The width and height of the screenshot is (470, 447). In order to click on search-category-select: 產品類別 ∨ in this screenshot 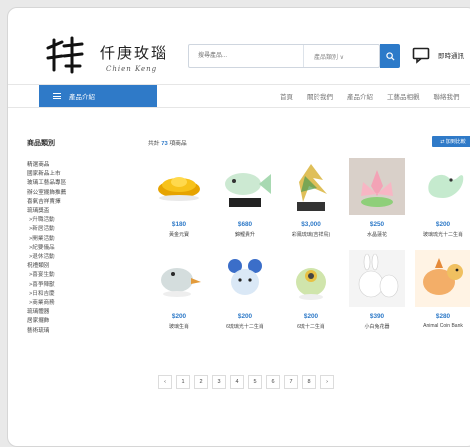, I will do `click(341, 56)`.